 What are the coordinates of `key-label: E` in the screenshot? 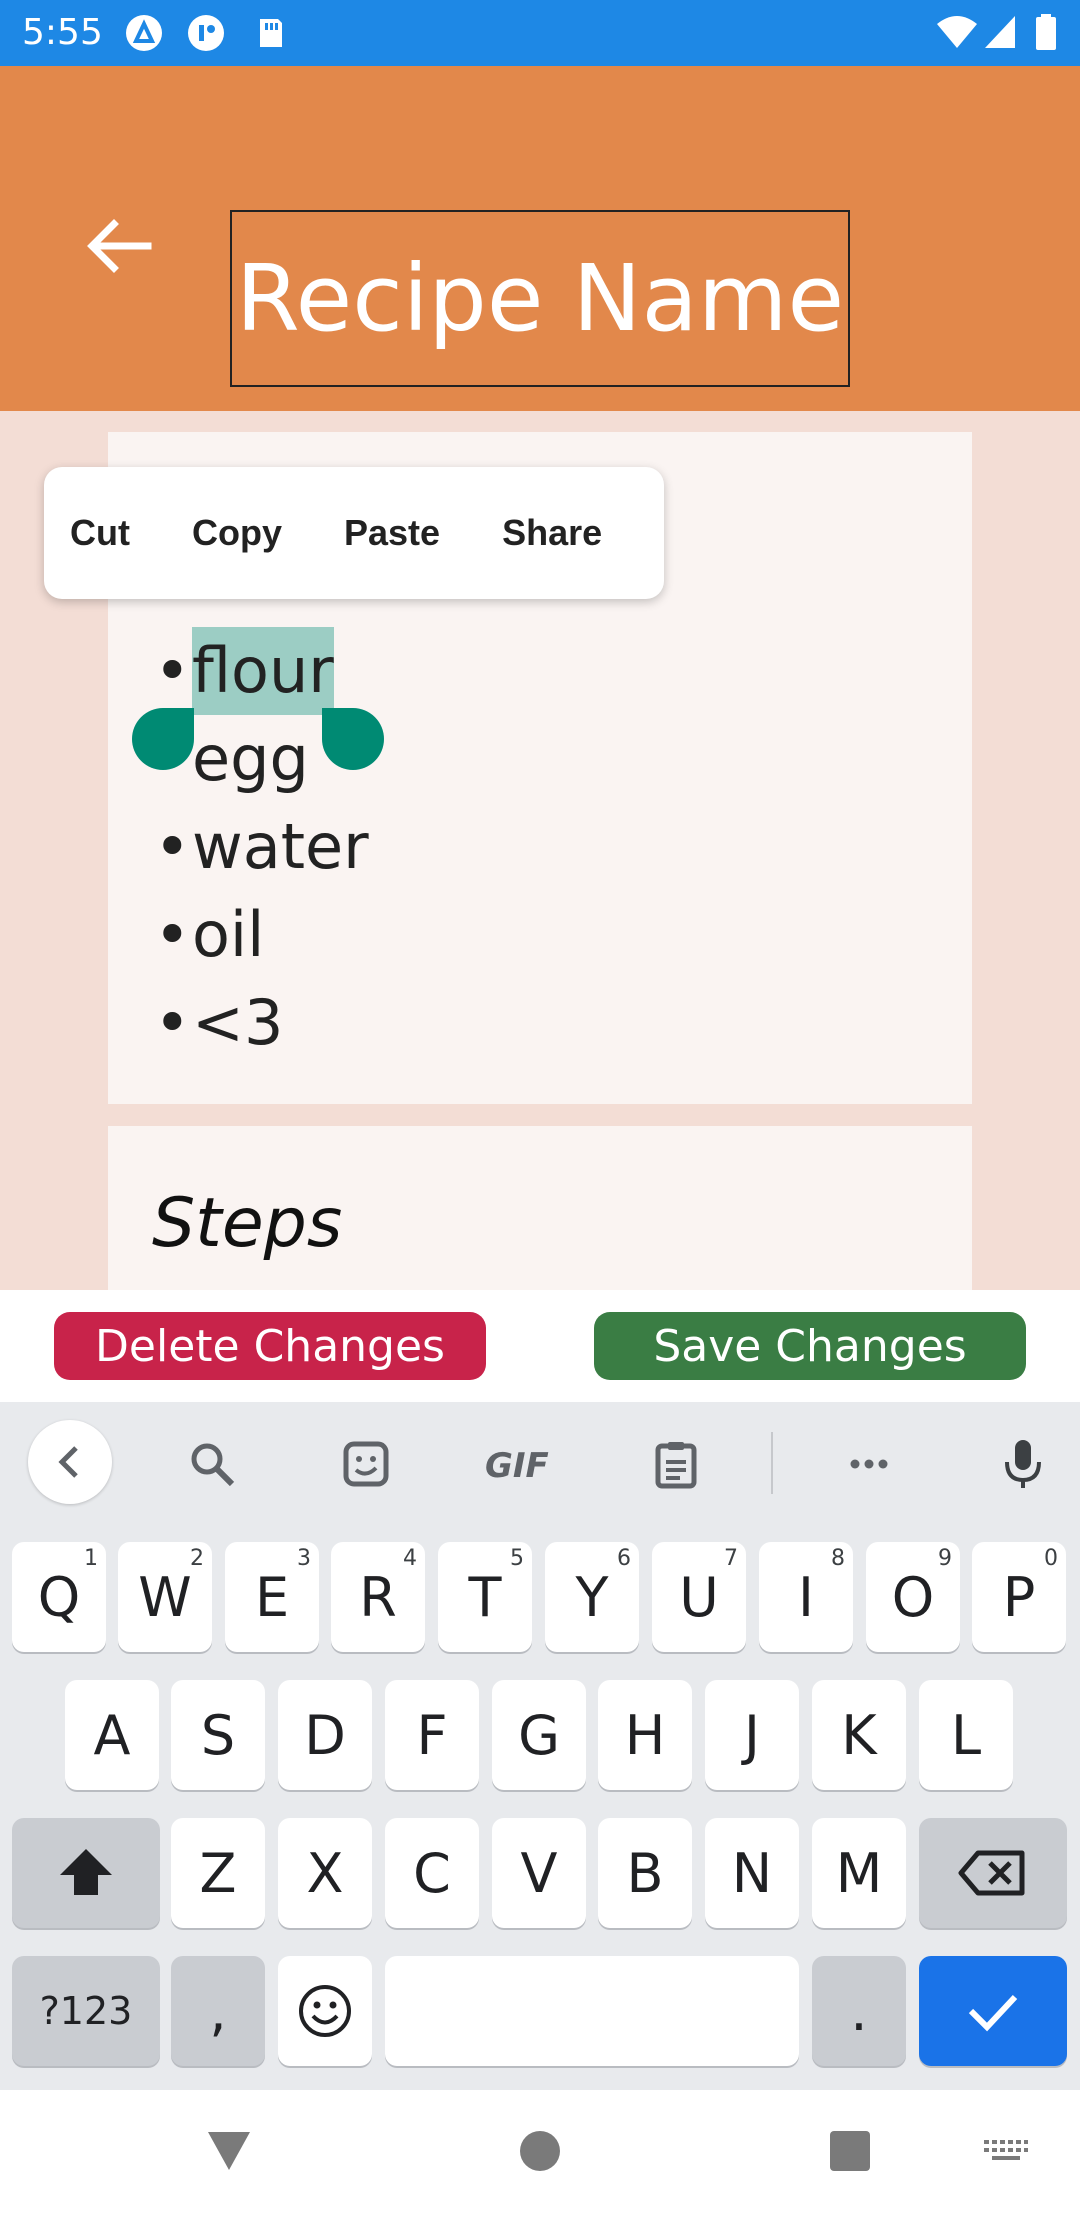 It's located at (272, 1597).